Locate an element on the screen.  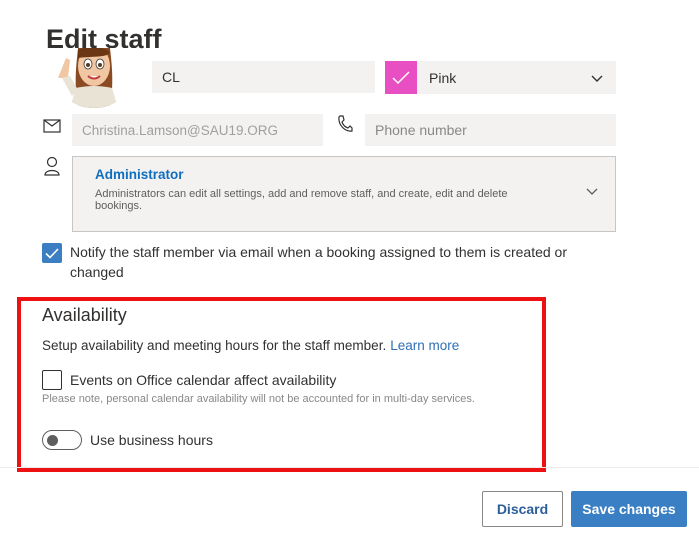
phone-icon is located at coordinates (345, 123).